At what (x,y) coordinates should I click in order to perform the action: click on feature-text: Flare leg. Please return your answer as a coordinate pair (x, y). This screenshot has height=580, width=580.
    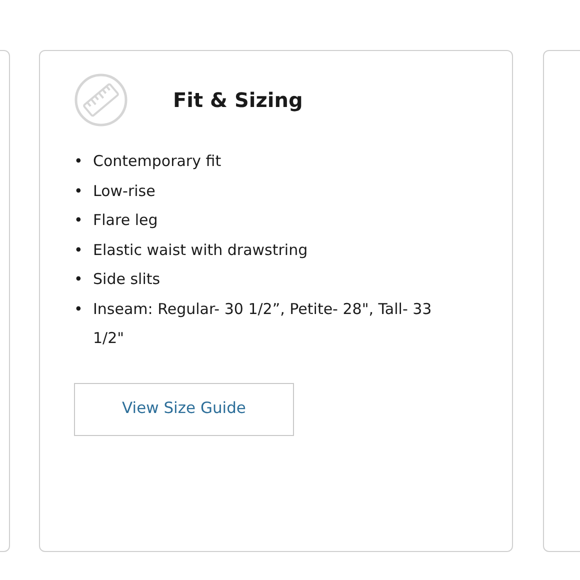
    Looking at the image, I should click on (126, 220).